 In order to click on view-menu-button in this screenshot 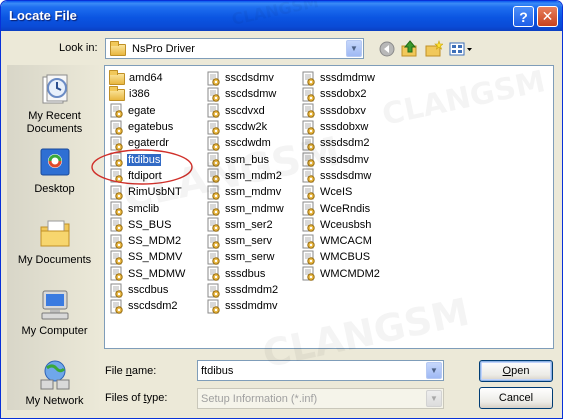, I will do `click(462, 49)`.